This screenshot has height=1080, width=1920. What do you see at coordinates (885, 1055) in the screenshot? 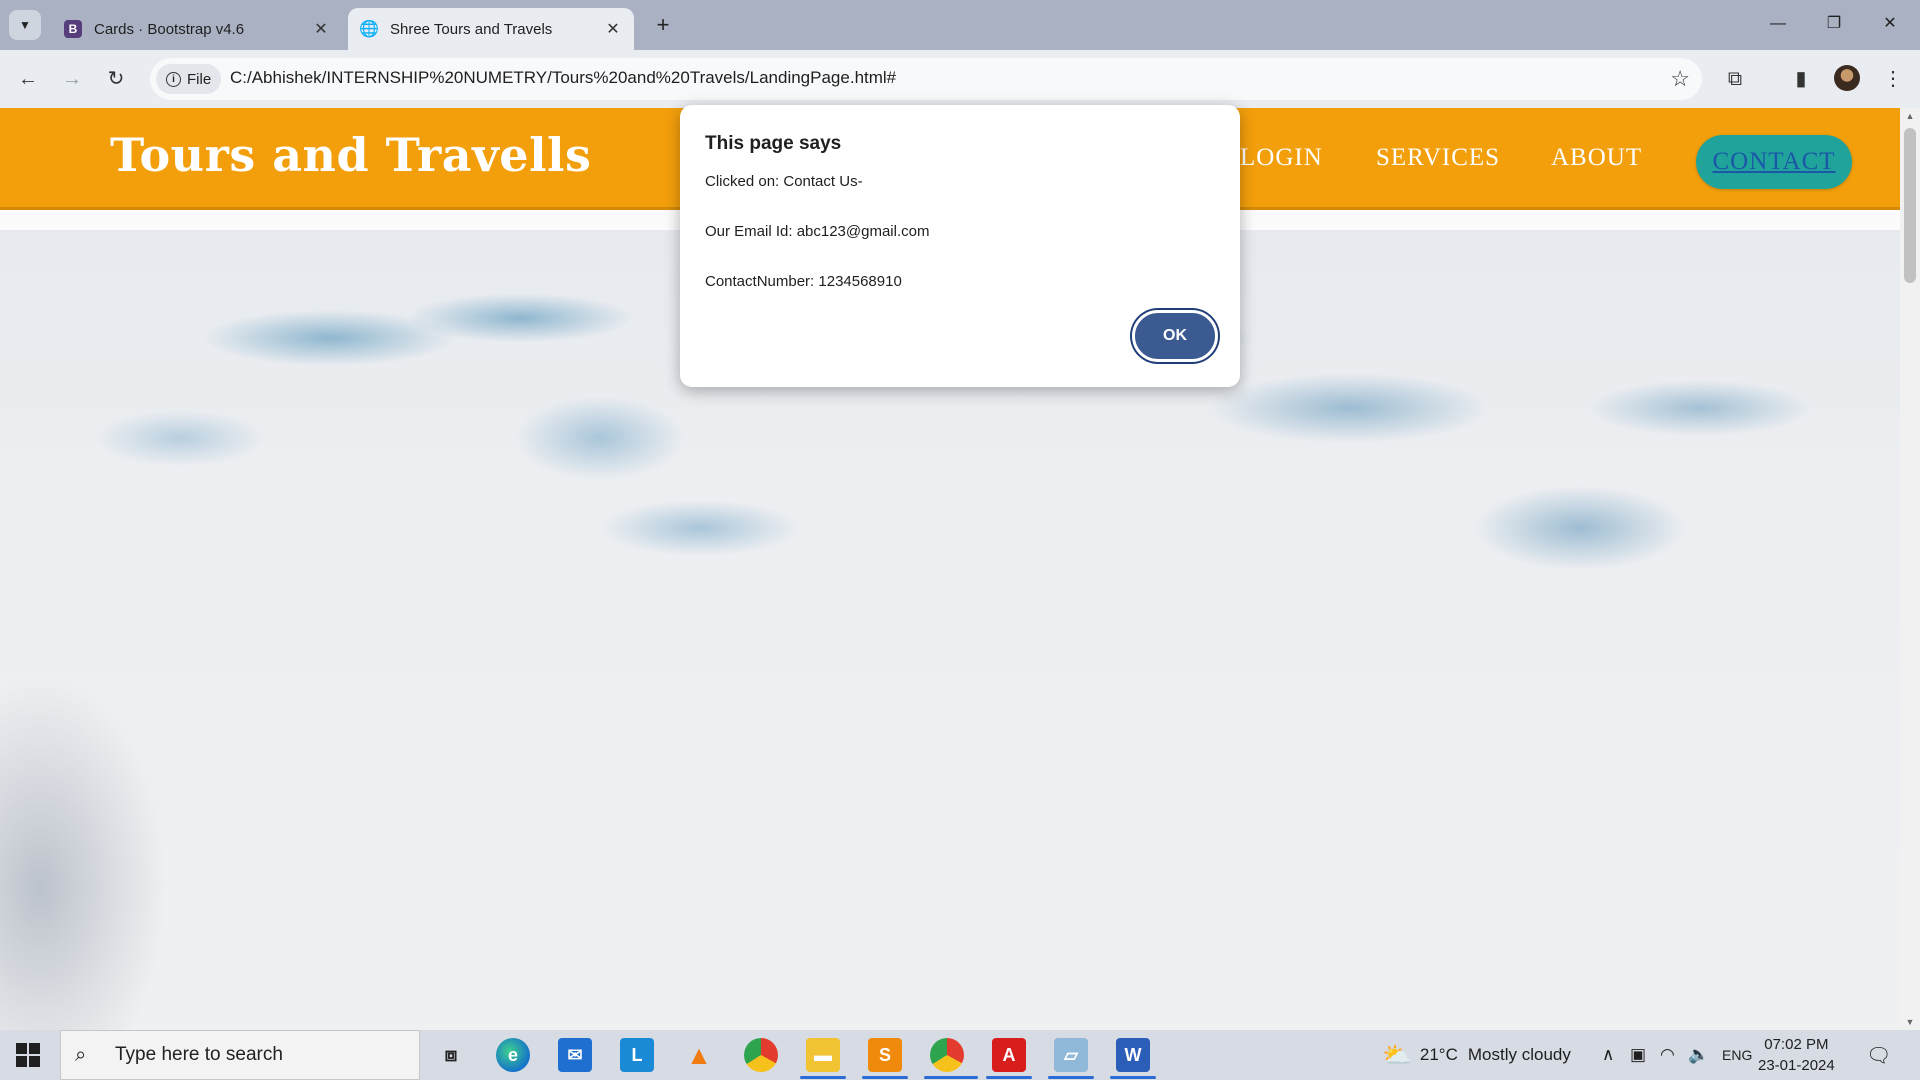
I see `sublime-text-icon: S` at bounding box center [885, 1055].